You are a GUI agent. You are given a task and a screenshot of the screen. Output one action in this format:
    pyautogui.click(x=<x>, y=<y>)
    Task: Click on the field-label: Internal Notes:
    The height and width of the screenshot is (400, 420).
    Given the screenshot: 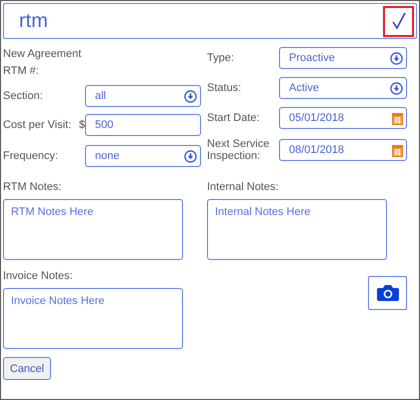 What is the action you would take?
    pyautogui.click(x=243, y=187)
    